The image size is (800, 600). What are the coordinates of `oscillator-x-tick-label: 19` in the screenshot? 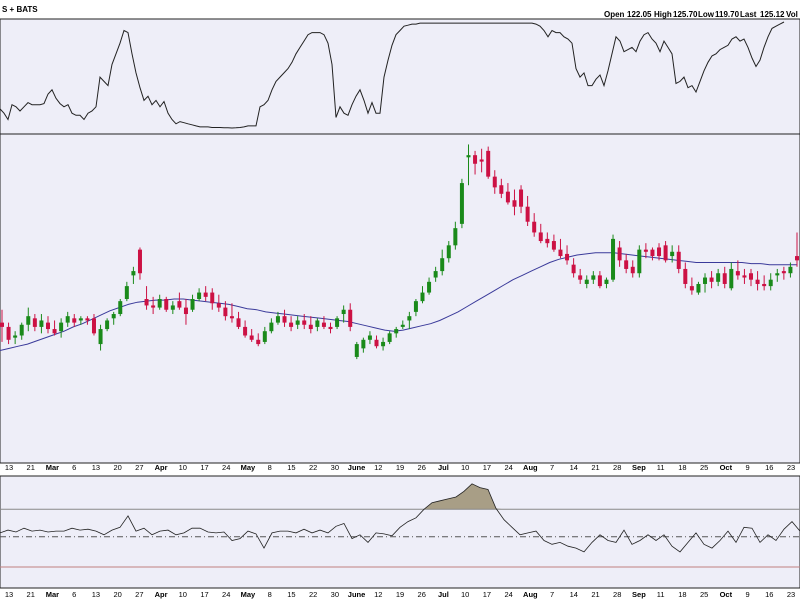 It's located at (400, 594).